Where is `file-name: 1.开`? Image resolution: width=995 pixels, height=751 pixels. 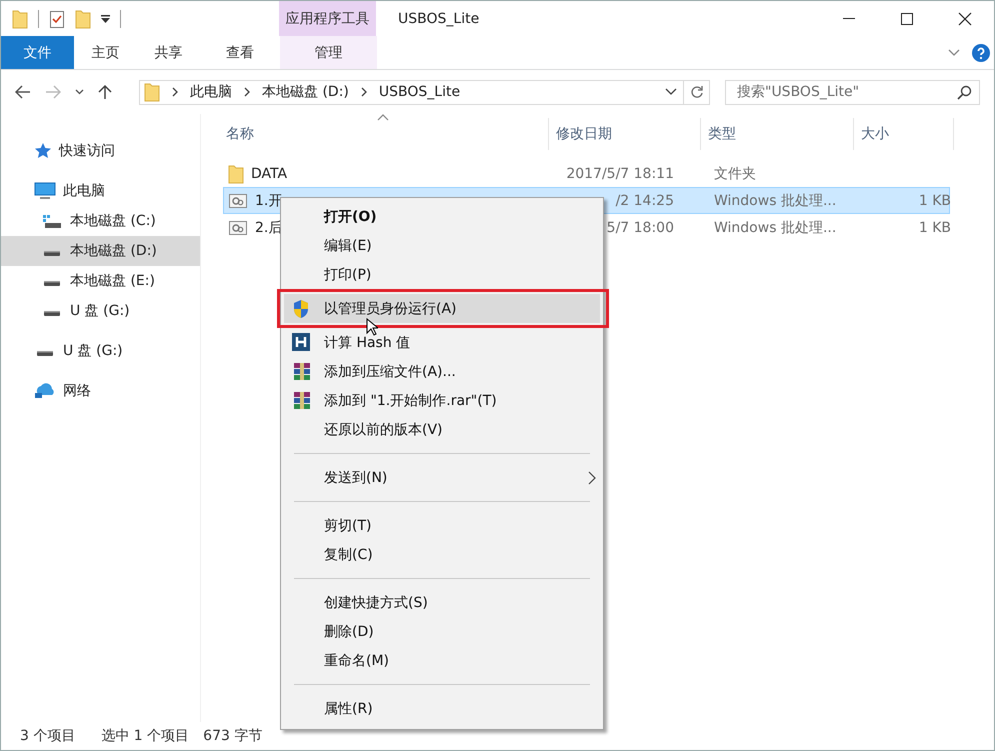
file-name: 1.开 is located at coordinates (268, 201).